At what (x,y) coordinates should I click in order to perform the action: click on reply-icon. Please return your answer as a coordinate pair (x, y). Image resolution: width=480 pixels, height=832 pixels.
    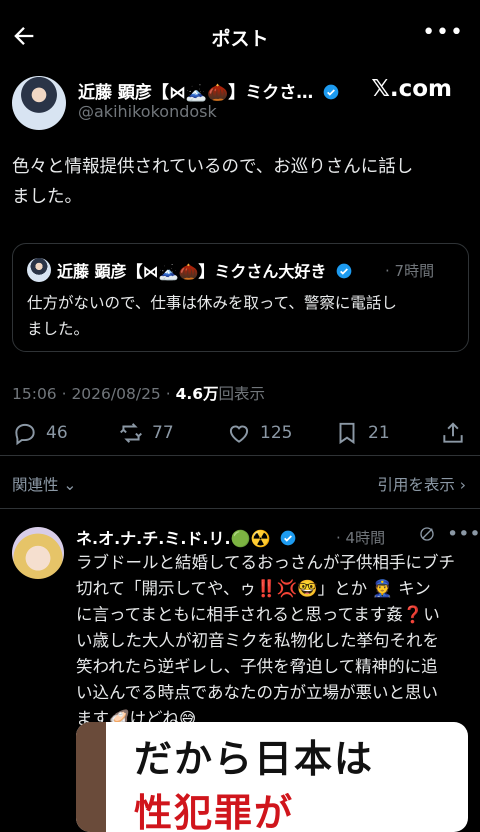
    Looking at the image, I should click on (25, 434).